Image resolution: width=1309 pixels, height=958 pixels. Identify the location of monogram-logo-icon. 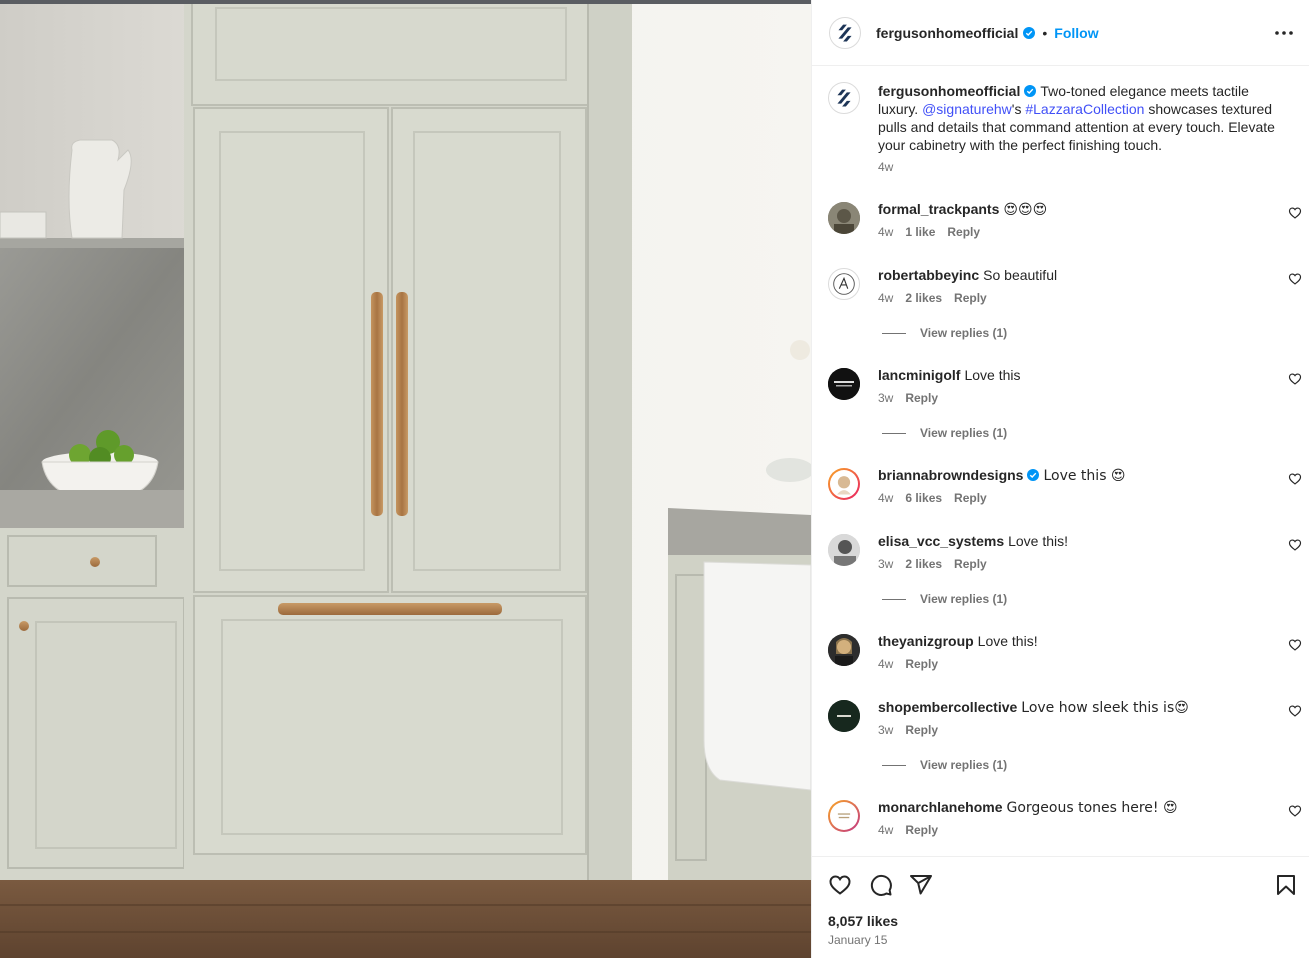
(844, 284).